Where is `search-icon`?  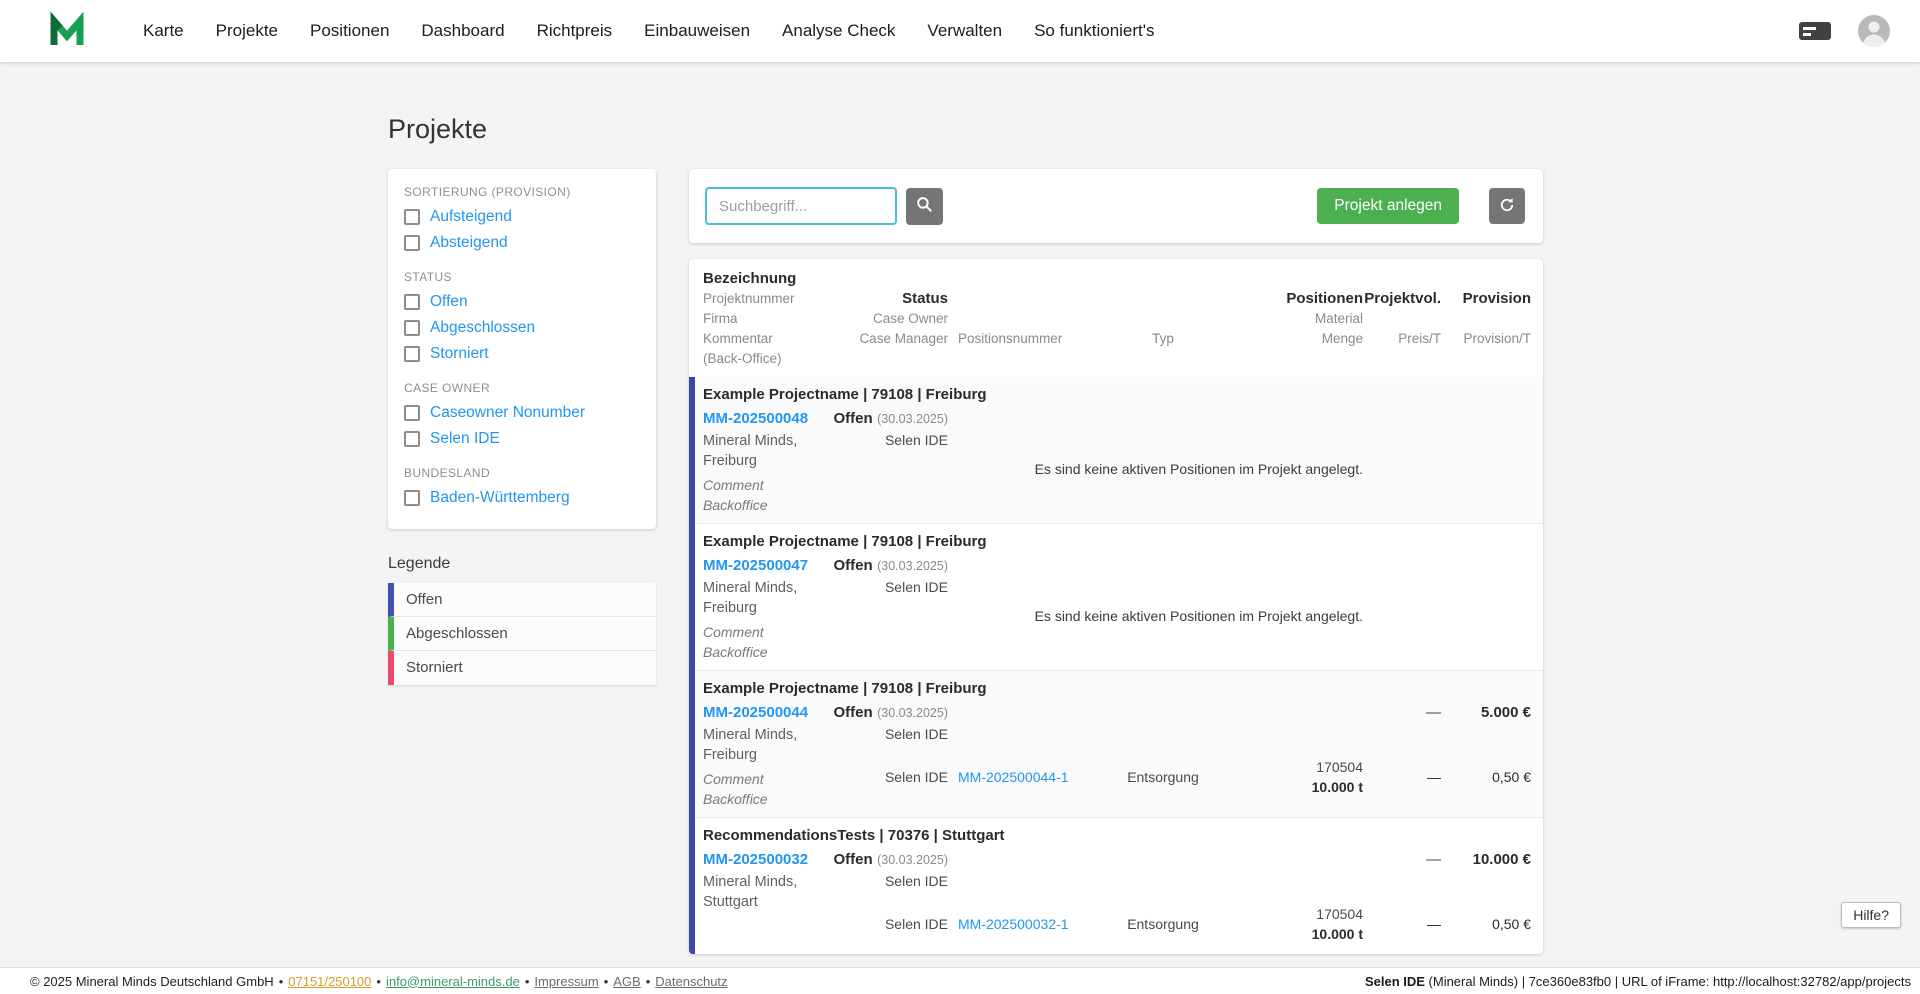
search-icon is located at coordinates (924, 206).